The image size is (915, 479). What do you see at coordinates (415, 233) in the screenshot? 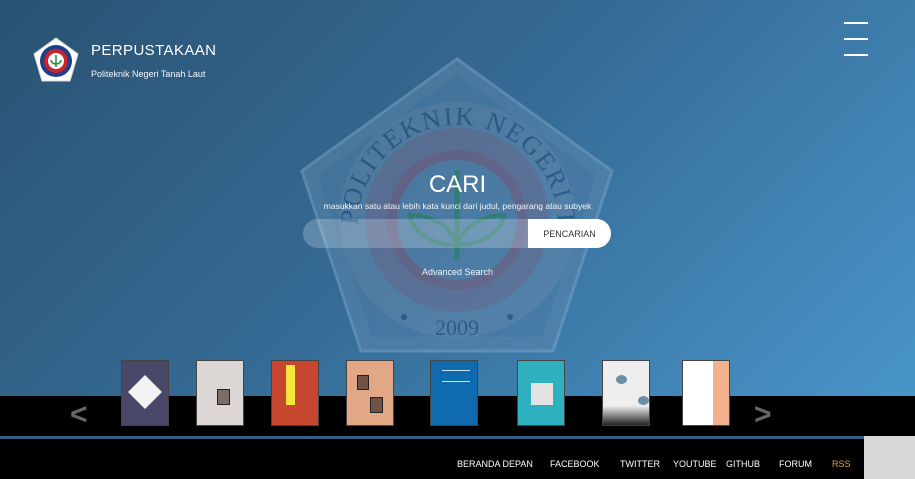
I see `search-input` at bounding box center [415, 233].